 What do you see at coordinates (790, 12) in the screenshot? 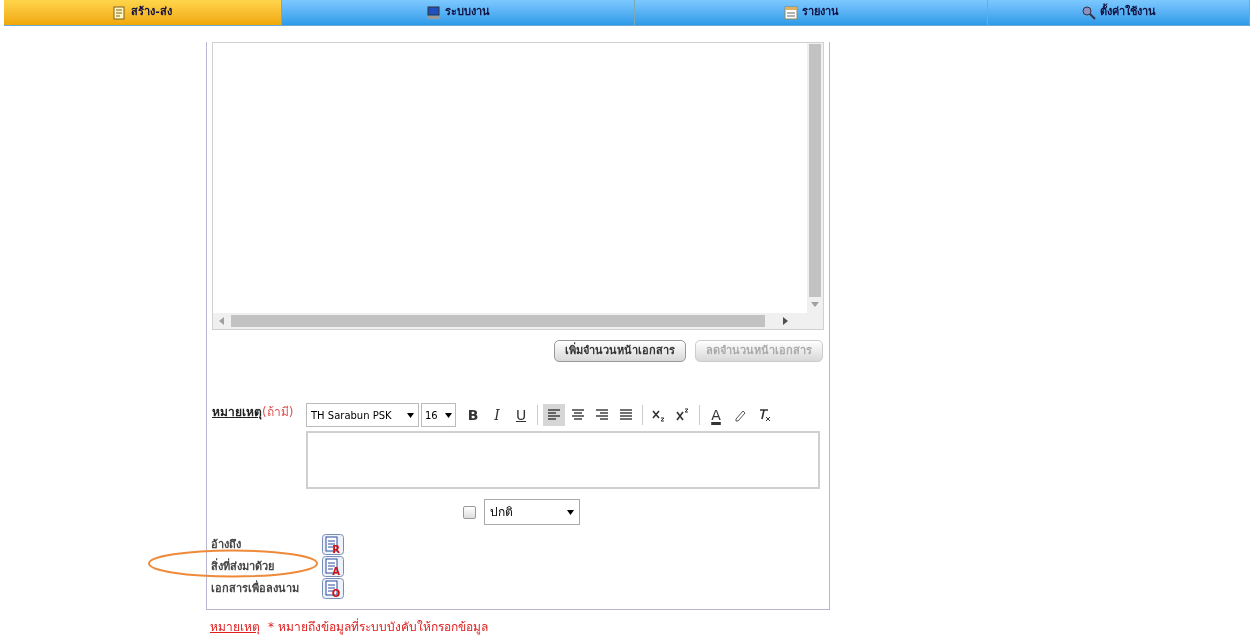
I see `calendar-icon` at bounding box center [790, 12].